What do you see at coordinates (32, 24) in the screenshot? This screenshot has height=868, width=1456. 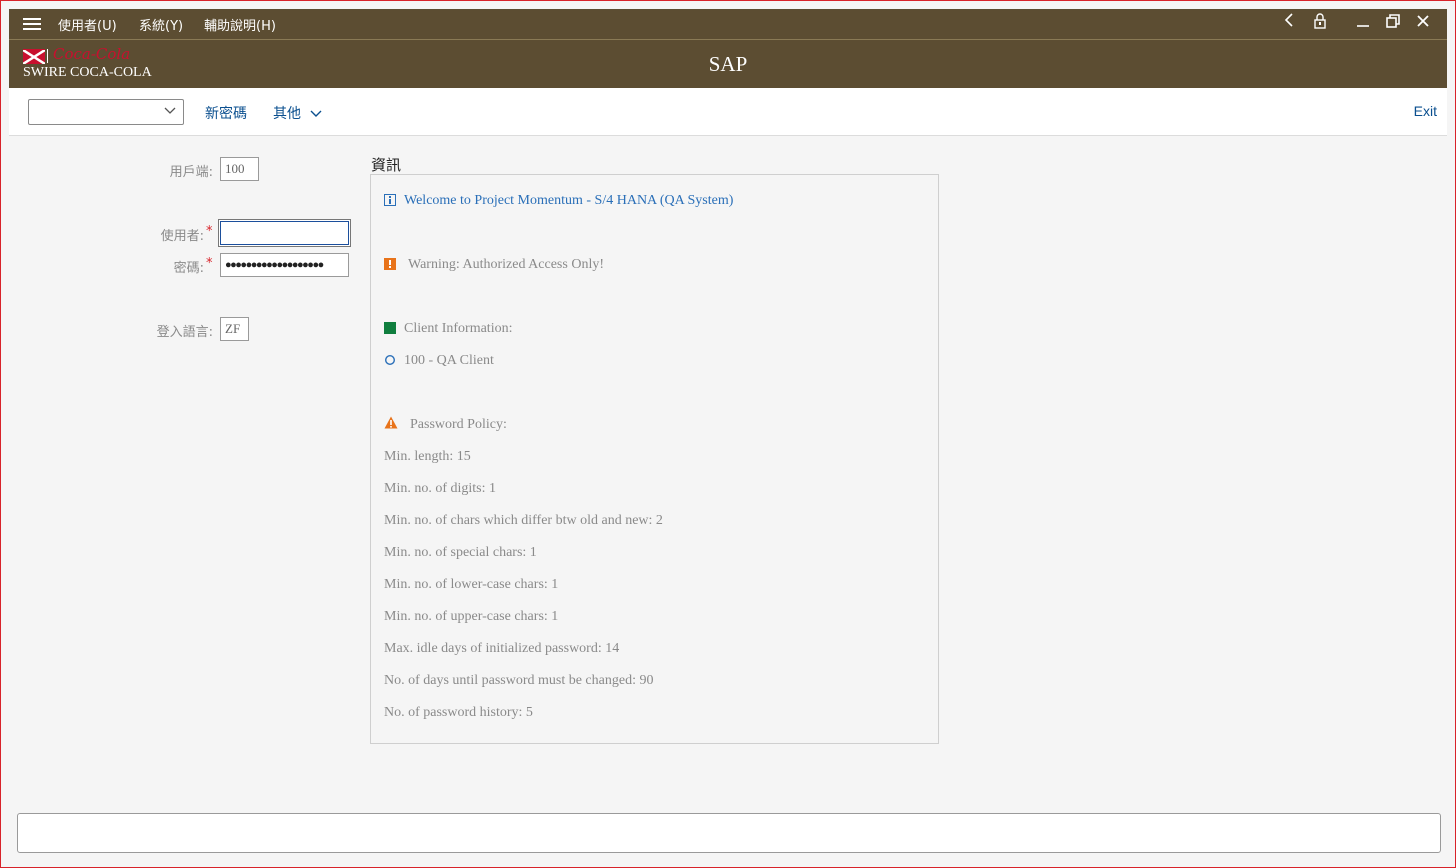 I see `hamburger-menu-icon` at bounding box center [32, 24].